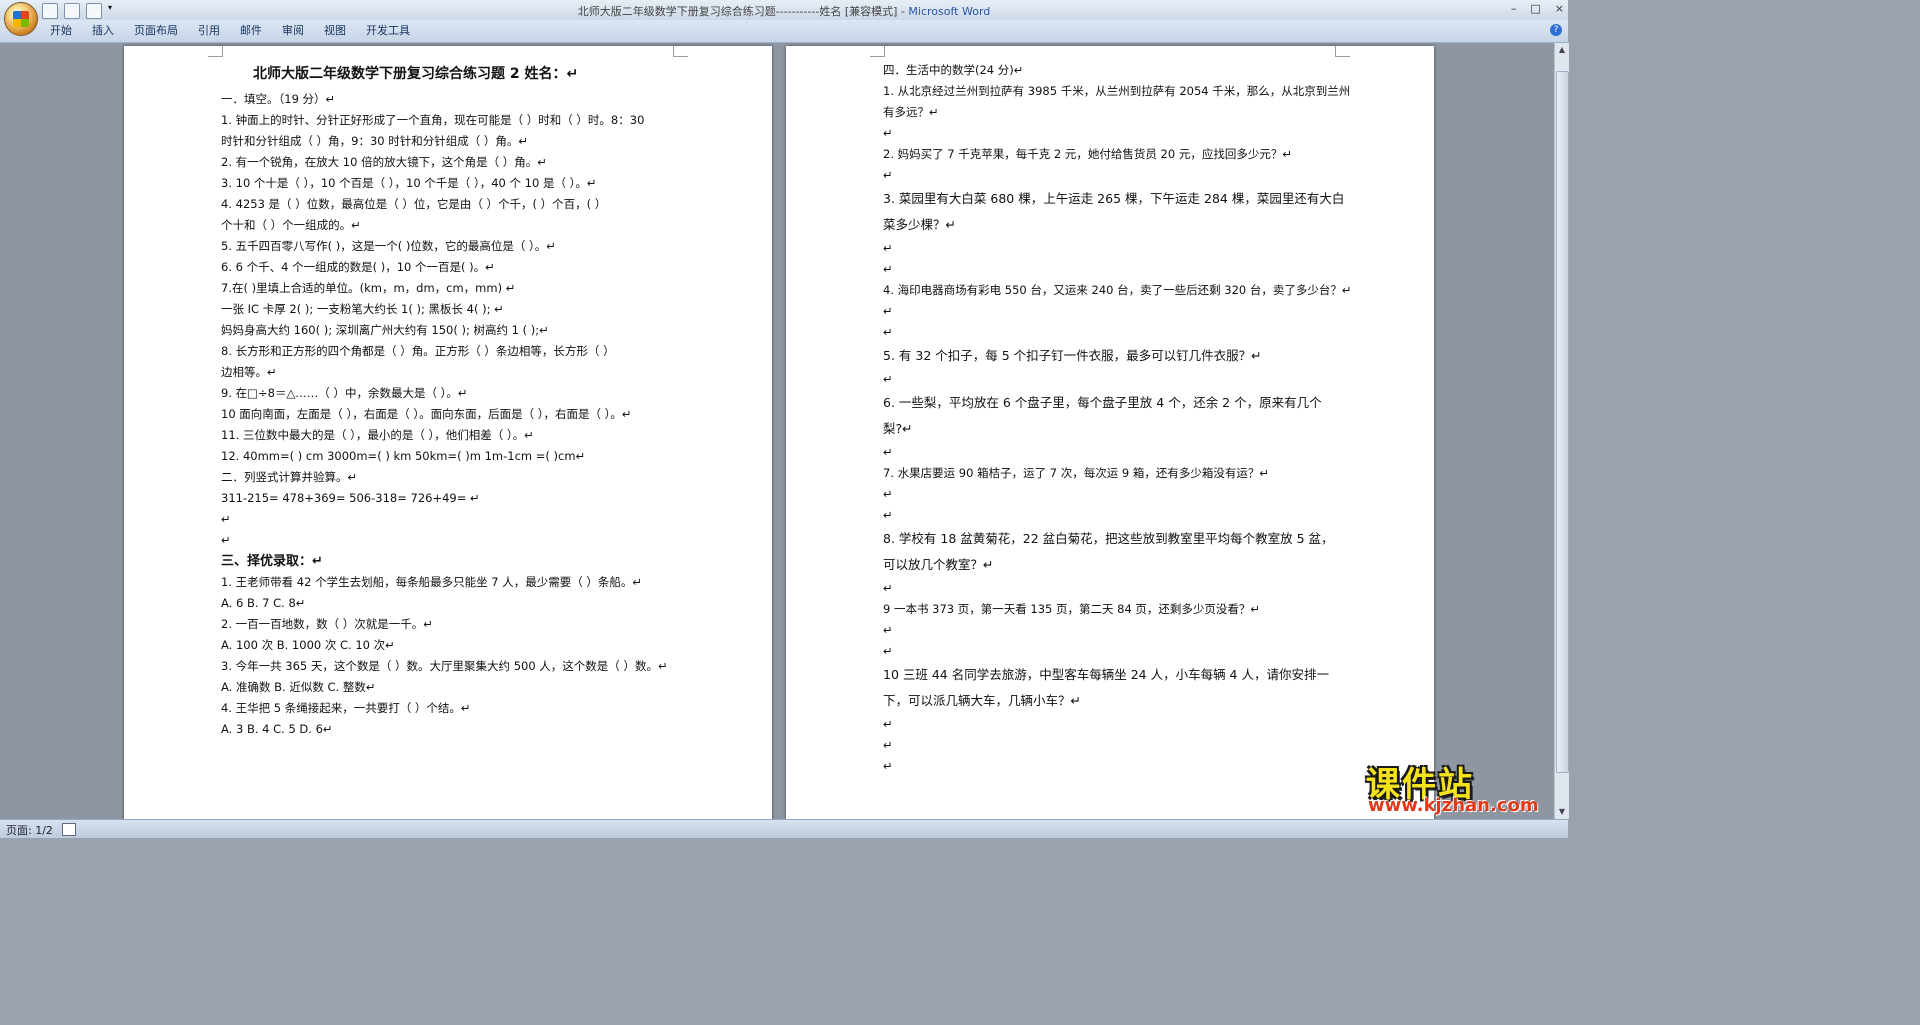  Describe the element at coordinates (103, 31) in the screenshot. I see `tab-insert: 插入` at that location.